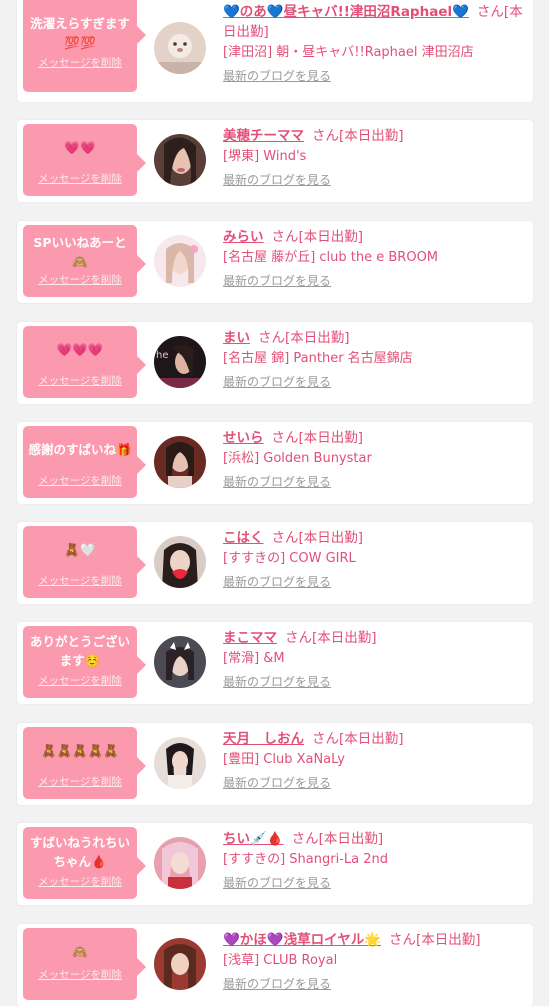 The height and width of the screenshot is (1006, 549). I want to click on avatar: he, so click(180, 362).